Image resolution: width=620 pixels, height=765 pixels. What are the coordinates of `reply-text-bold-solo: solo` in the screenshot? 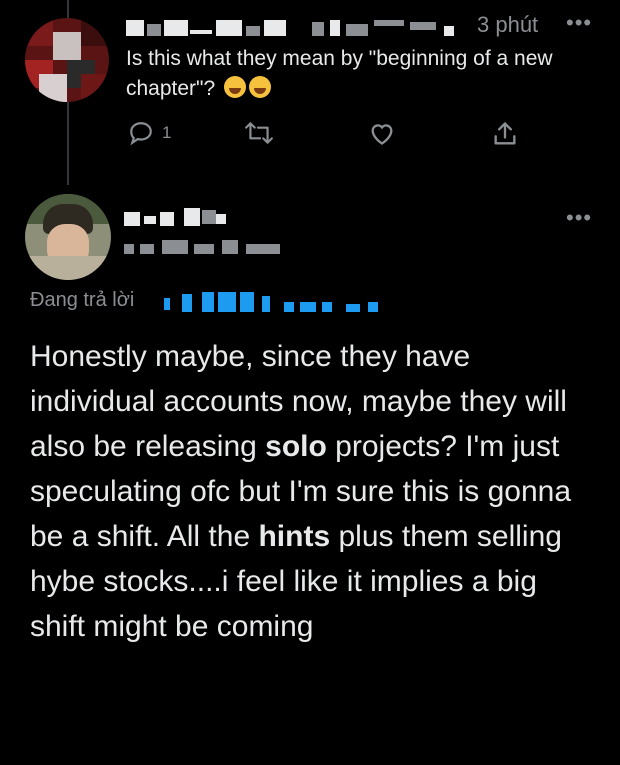 It's located at (296, 446).